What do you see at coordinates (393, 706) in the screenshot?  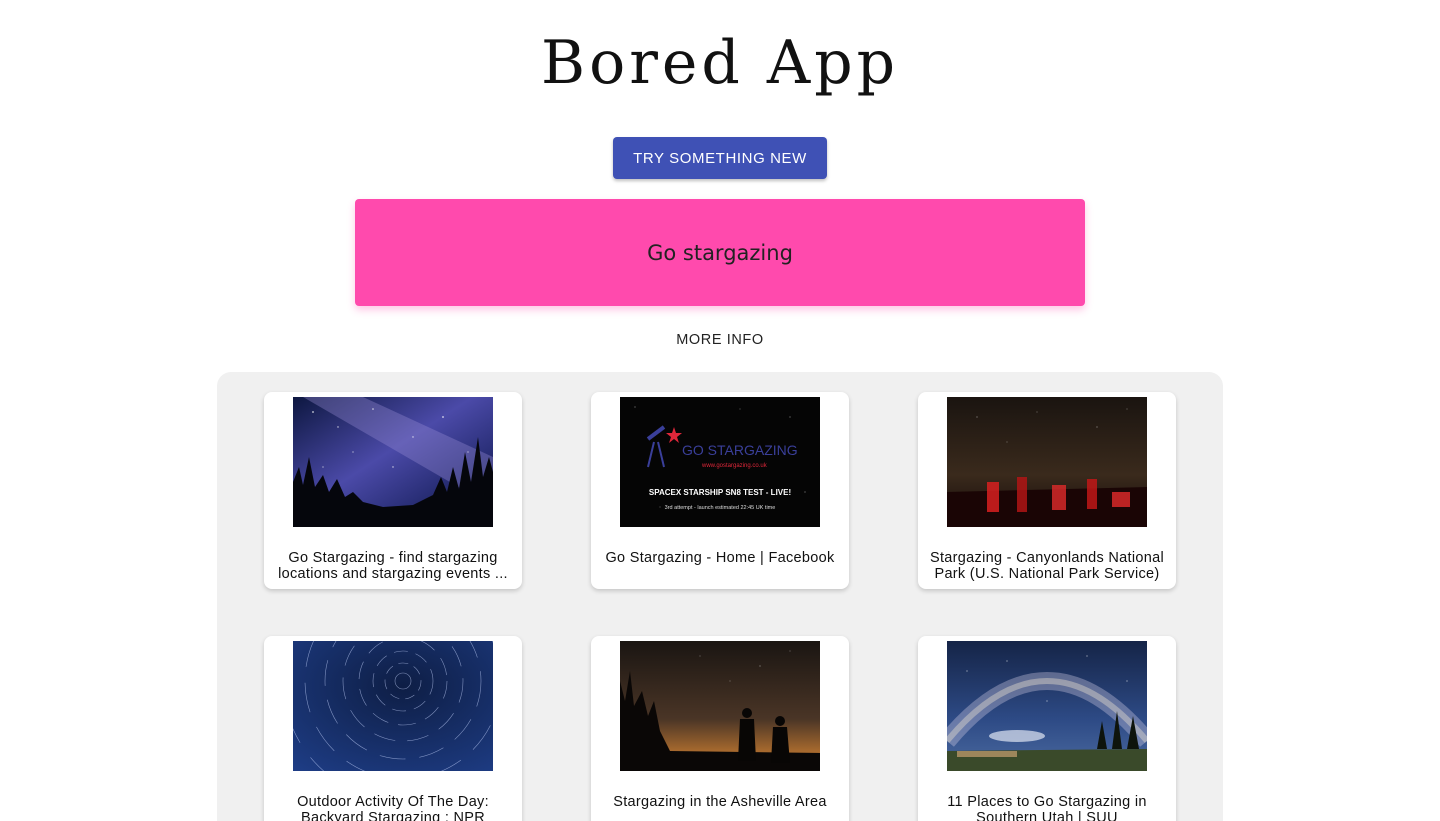 I see `star-trails-image` at bounding box center [393, 706].